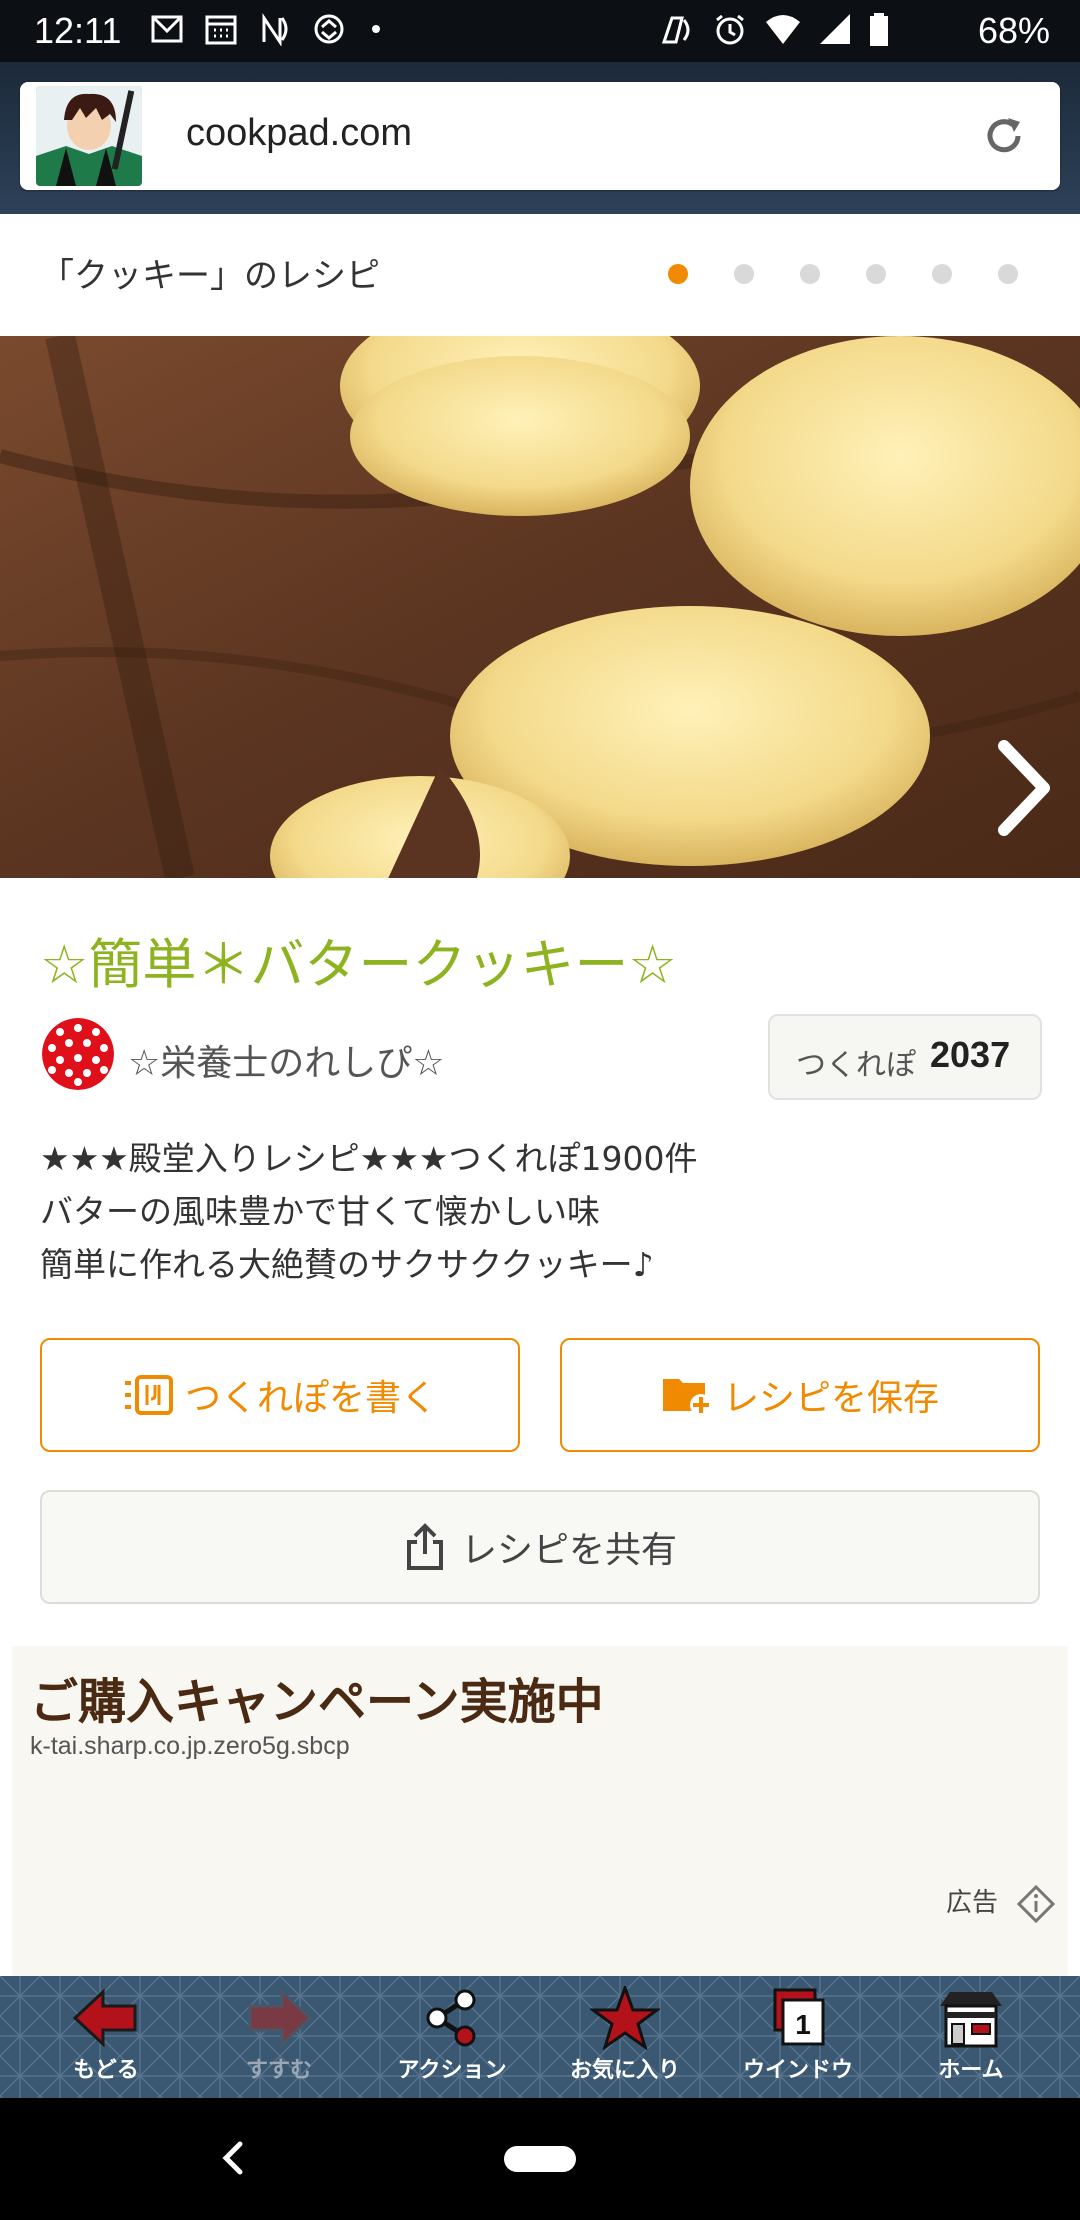  Describe the element at coordinates (971, 2070) in the screenshot. I see `toolbar-label: ホーム` at that location.